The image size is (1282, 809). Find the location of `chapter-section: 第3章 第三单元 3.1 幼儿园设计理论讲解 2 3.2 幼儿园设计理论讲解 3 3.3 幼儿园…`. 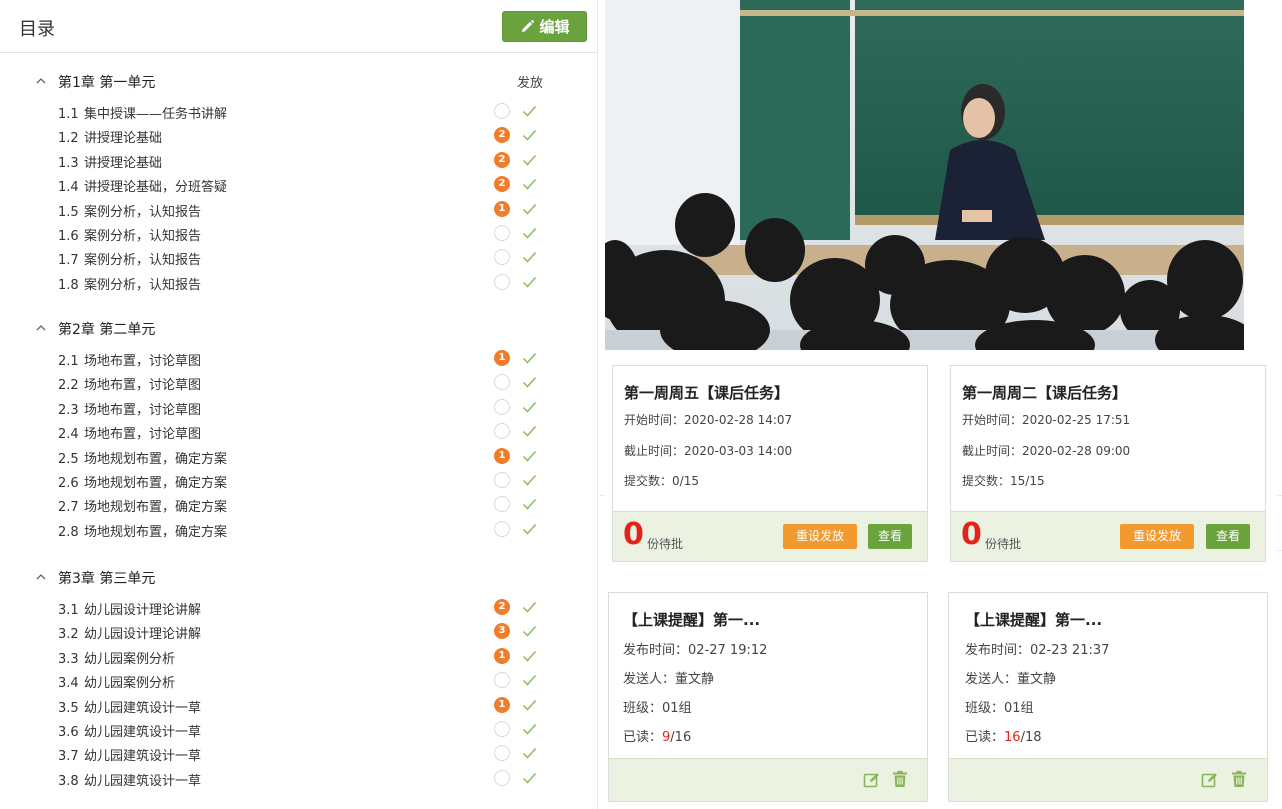

chapter-section: 第3章 第三单元 3.1 幼儿园设计理论讲解 2 3.2 幼儿园设计理论讲解 3 3.3 幼儿园… is located at coordinates (299, 678).